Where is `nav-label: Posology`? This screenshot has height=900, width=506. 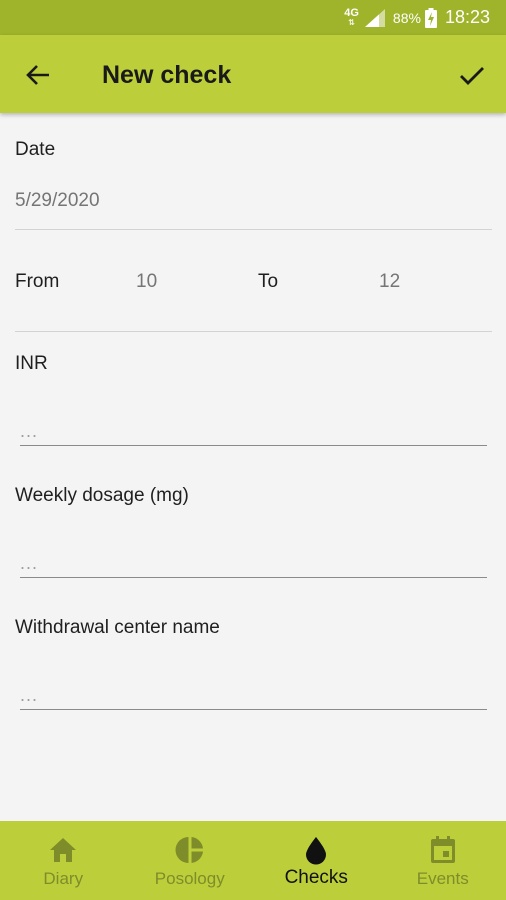 nav-label: Posology is located at coordinates (189, 878).